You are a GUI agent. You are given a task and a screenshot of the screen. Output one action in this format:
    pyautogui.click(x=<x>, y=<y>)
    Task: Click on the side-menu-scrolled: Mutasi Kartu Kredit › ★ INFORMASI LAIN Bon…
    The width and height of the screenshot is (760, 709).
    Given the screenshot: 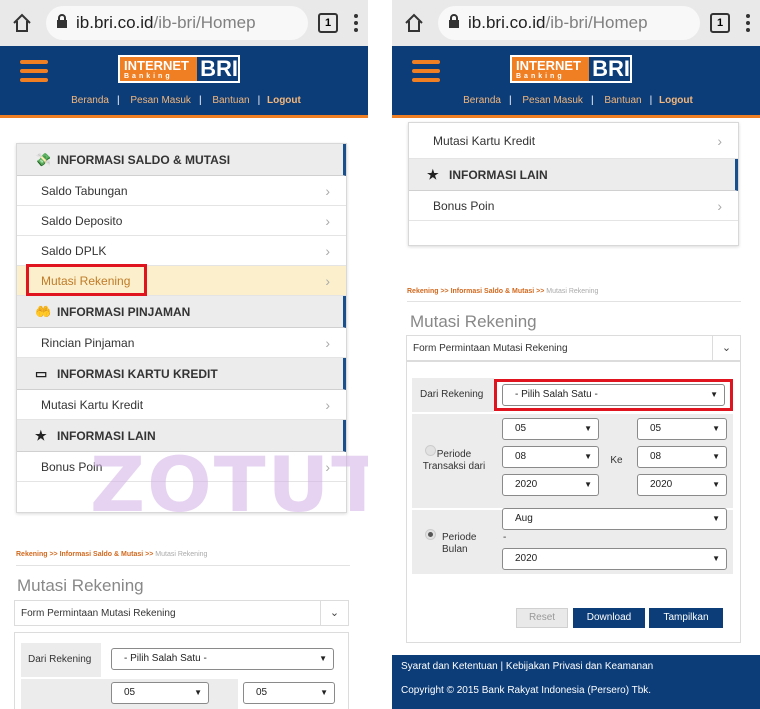 What is the action you would take?
    pyautogui.click(x=573, y=184)
    